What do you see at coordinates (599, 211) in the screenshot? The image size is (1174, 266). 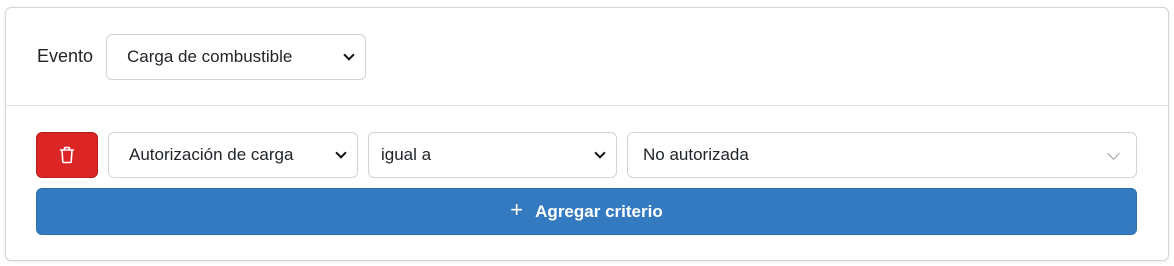 I see `add-criterion-label: Agregar criterio` at bounding box center [599, 211].